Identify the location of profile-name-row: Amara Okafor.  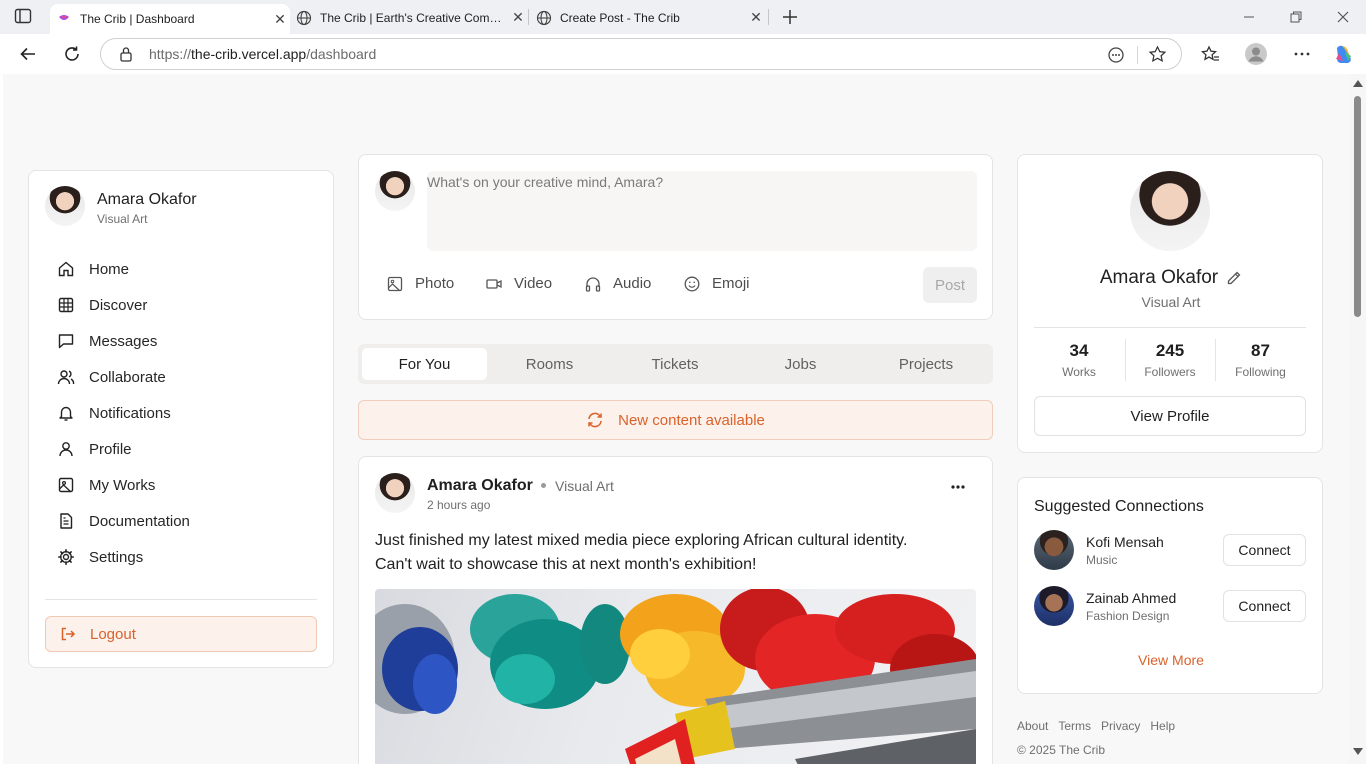
(1171, 278).